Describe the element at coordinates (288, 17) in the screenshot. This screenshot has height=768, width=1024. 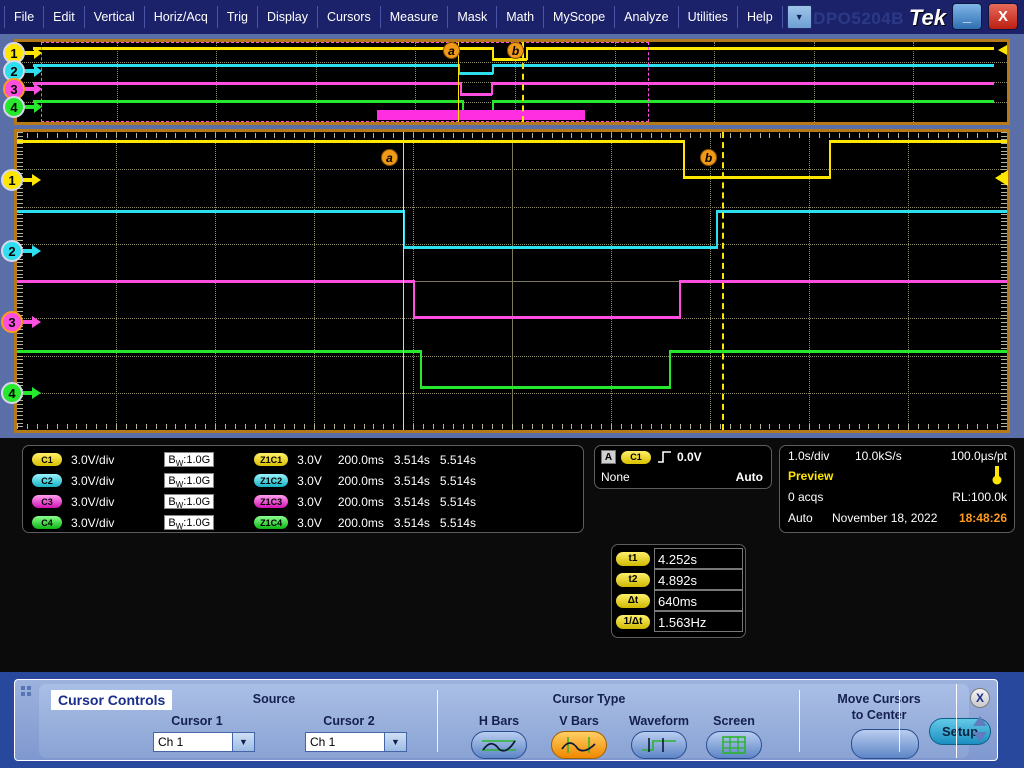
I see `menu-item-display: Display` at that location.